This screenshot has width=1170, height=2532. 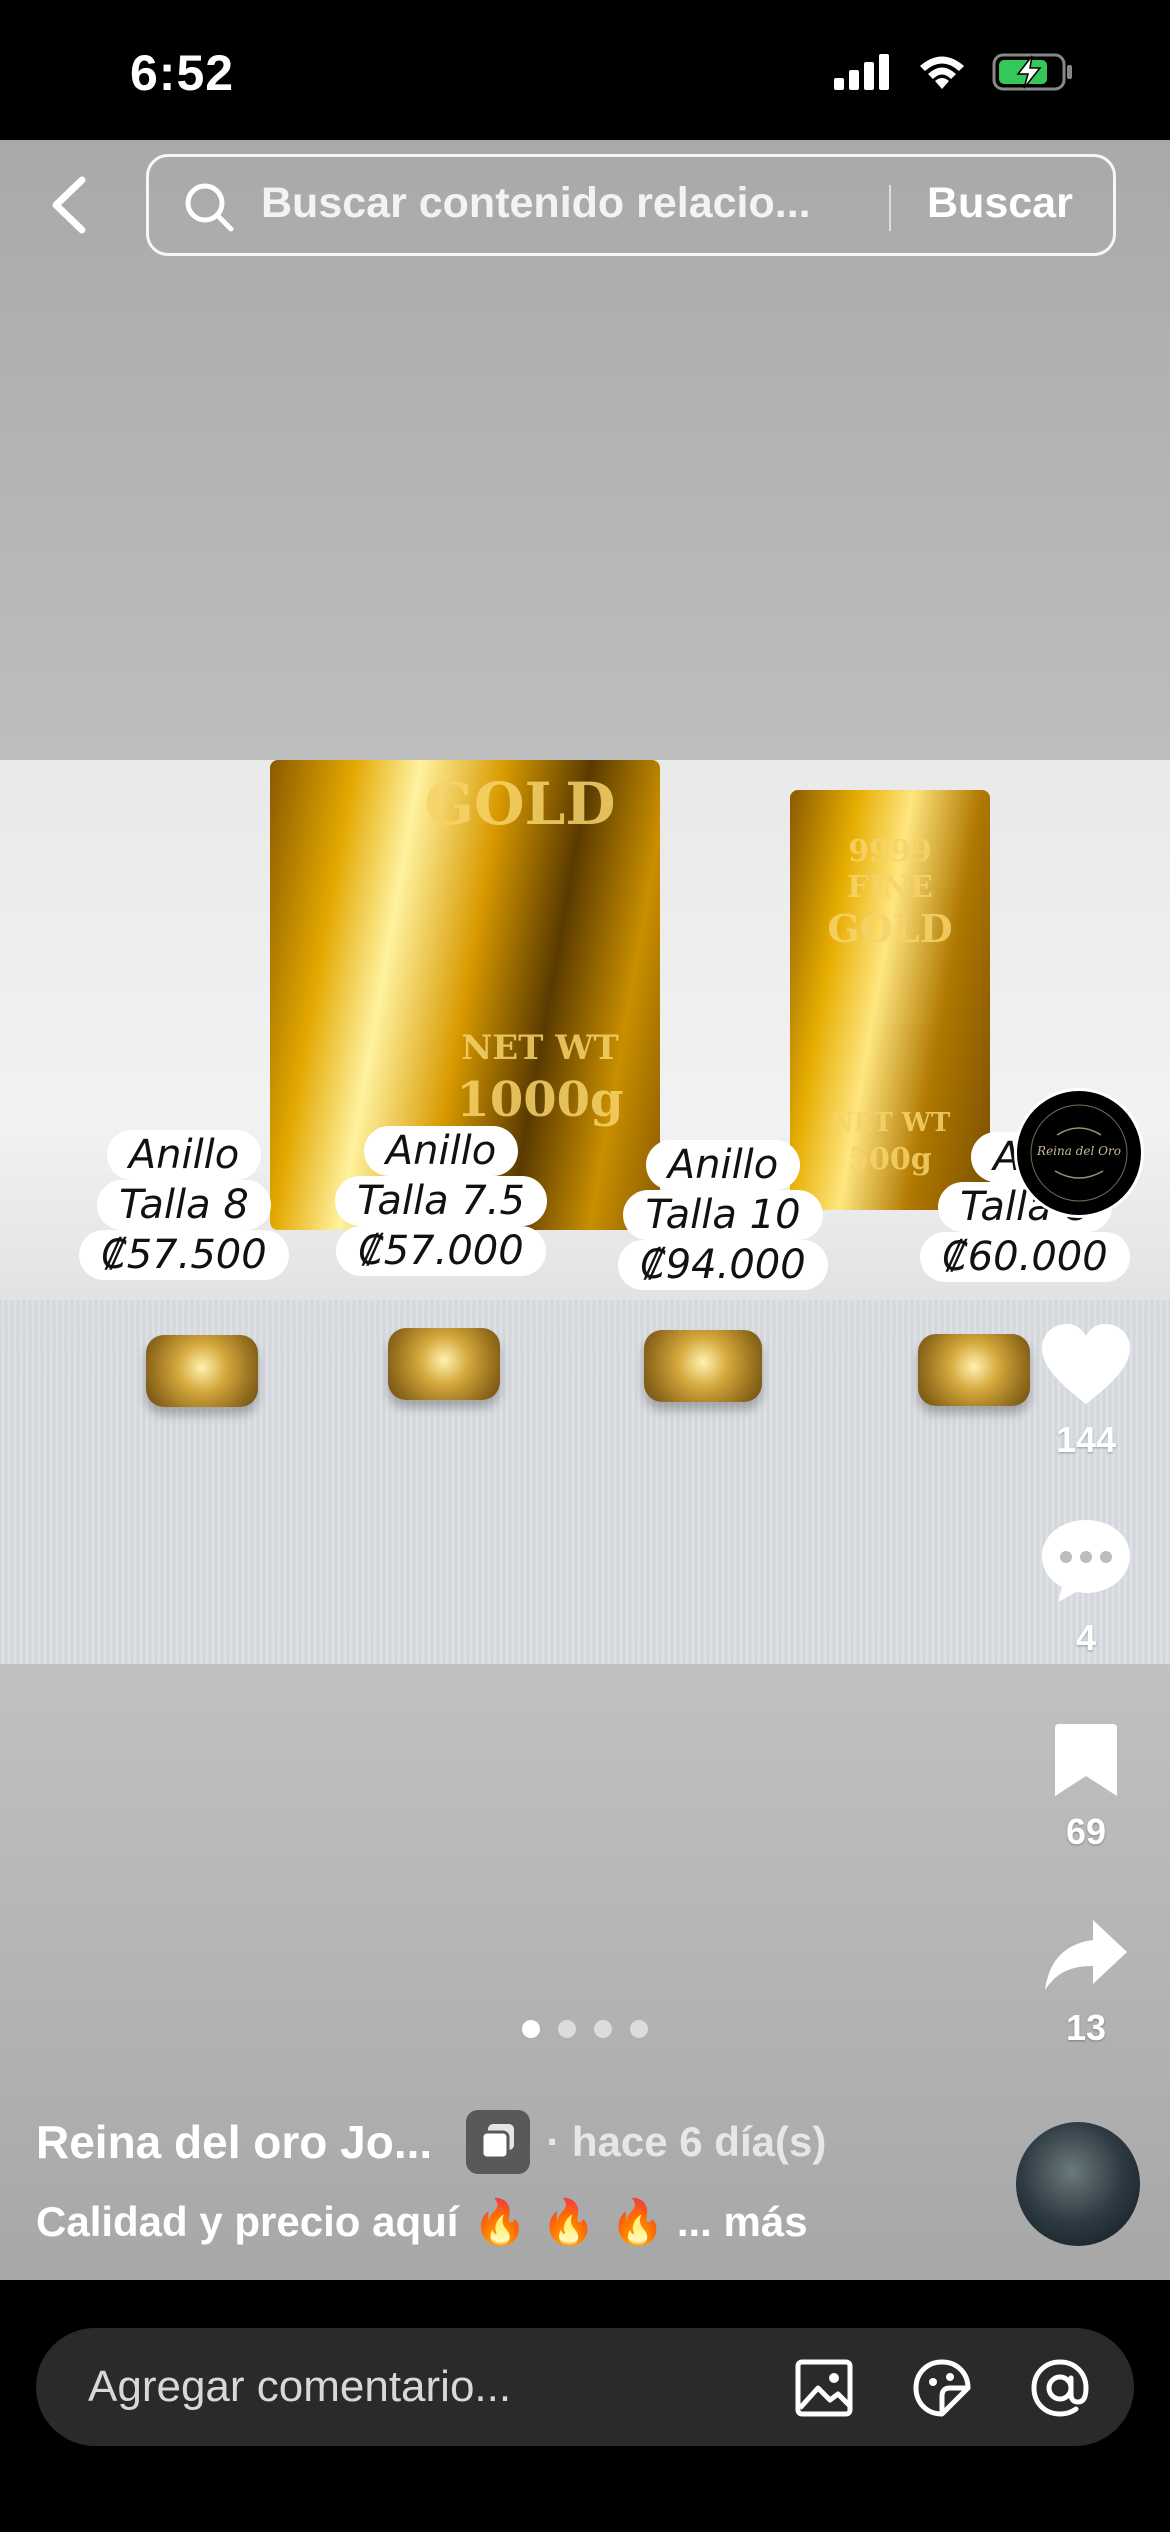 I want to click on emoji-sticker-icon, so click(x=942, y=2388).